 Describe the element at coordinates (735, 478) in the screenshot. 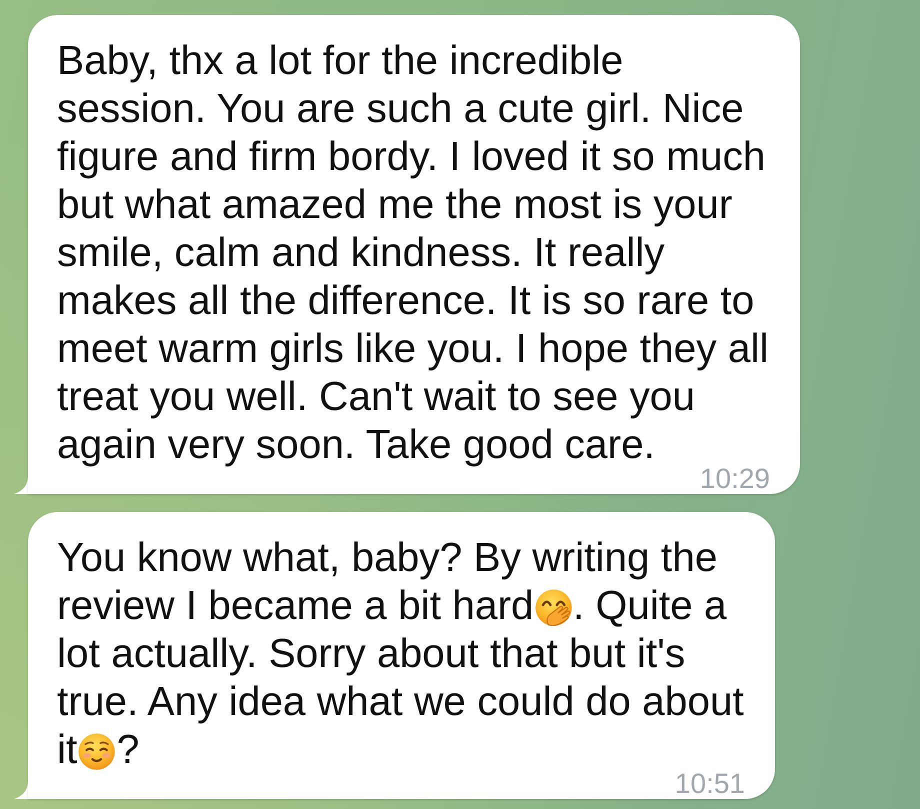

I see `message-time: 10:29` at that location.